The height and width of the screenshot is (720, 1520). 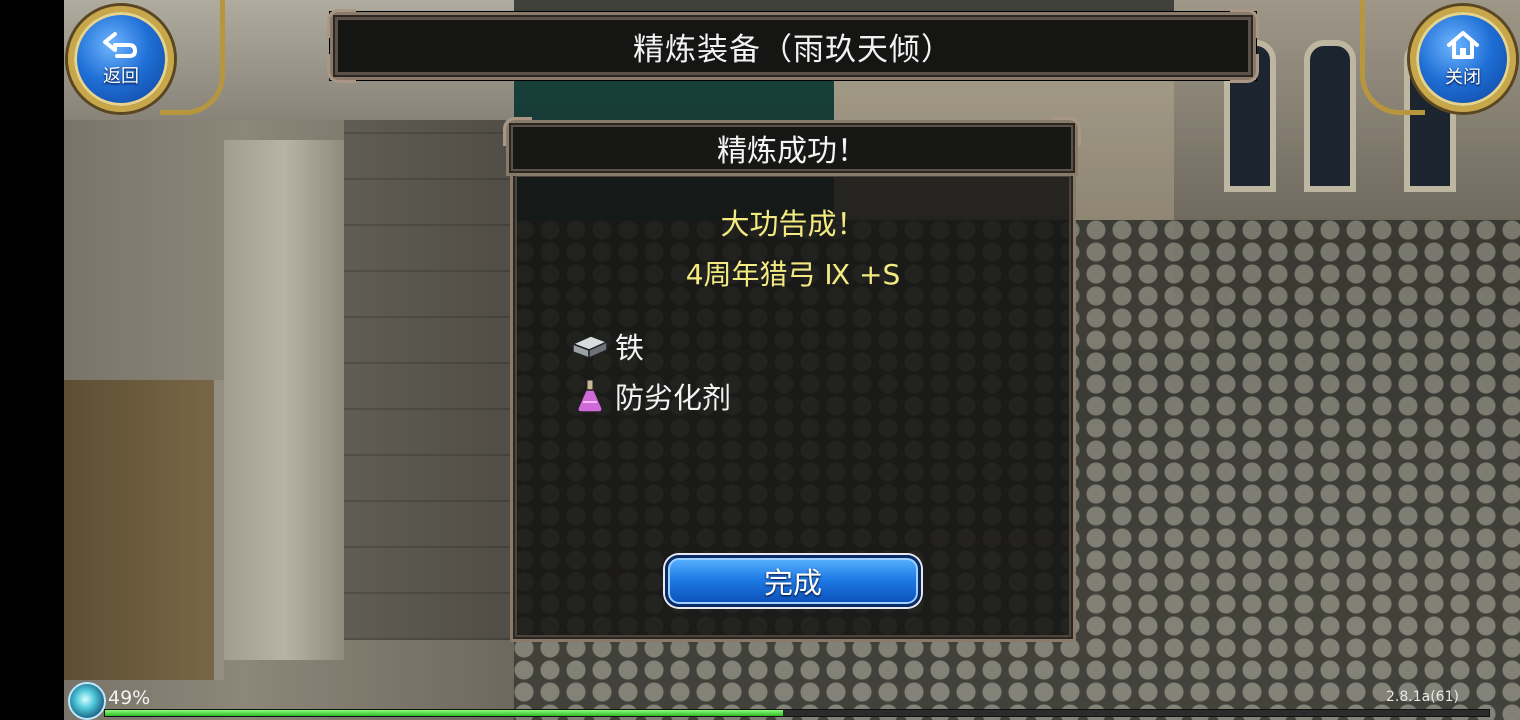 I want to click on back-button: 返回, so click(x=121, y=59).